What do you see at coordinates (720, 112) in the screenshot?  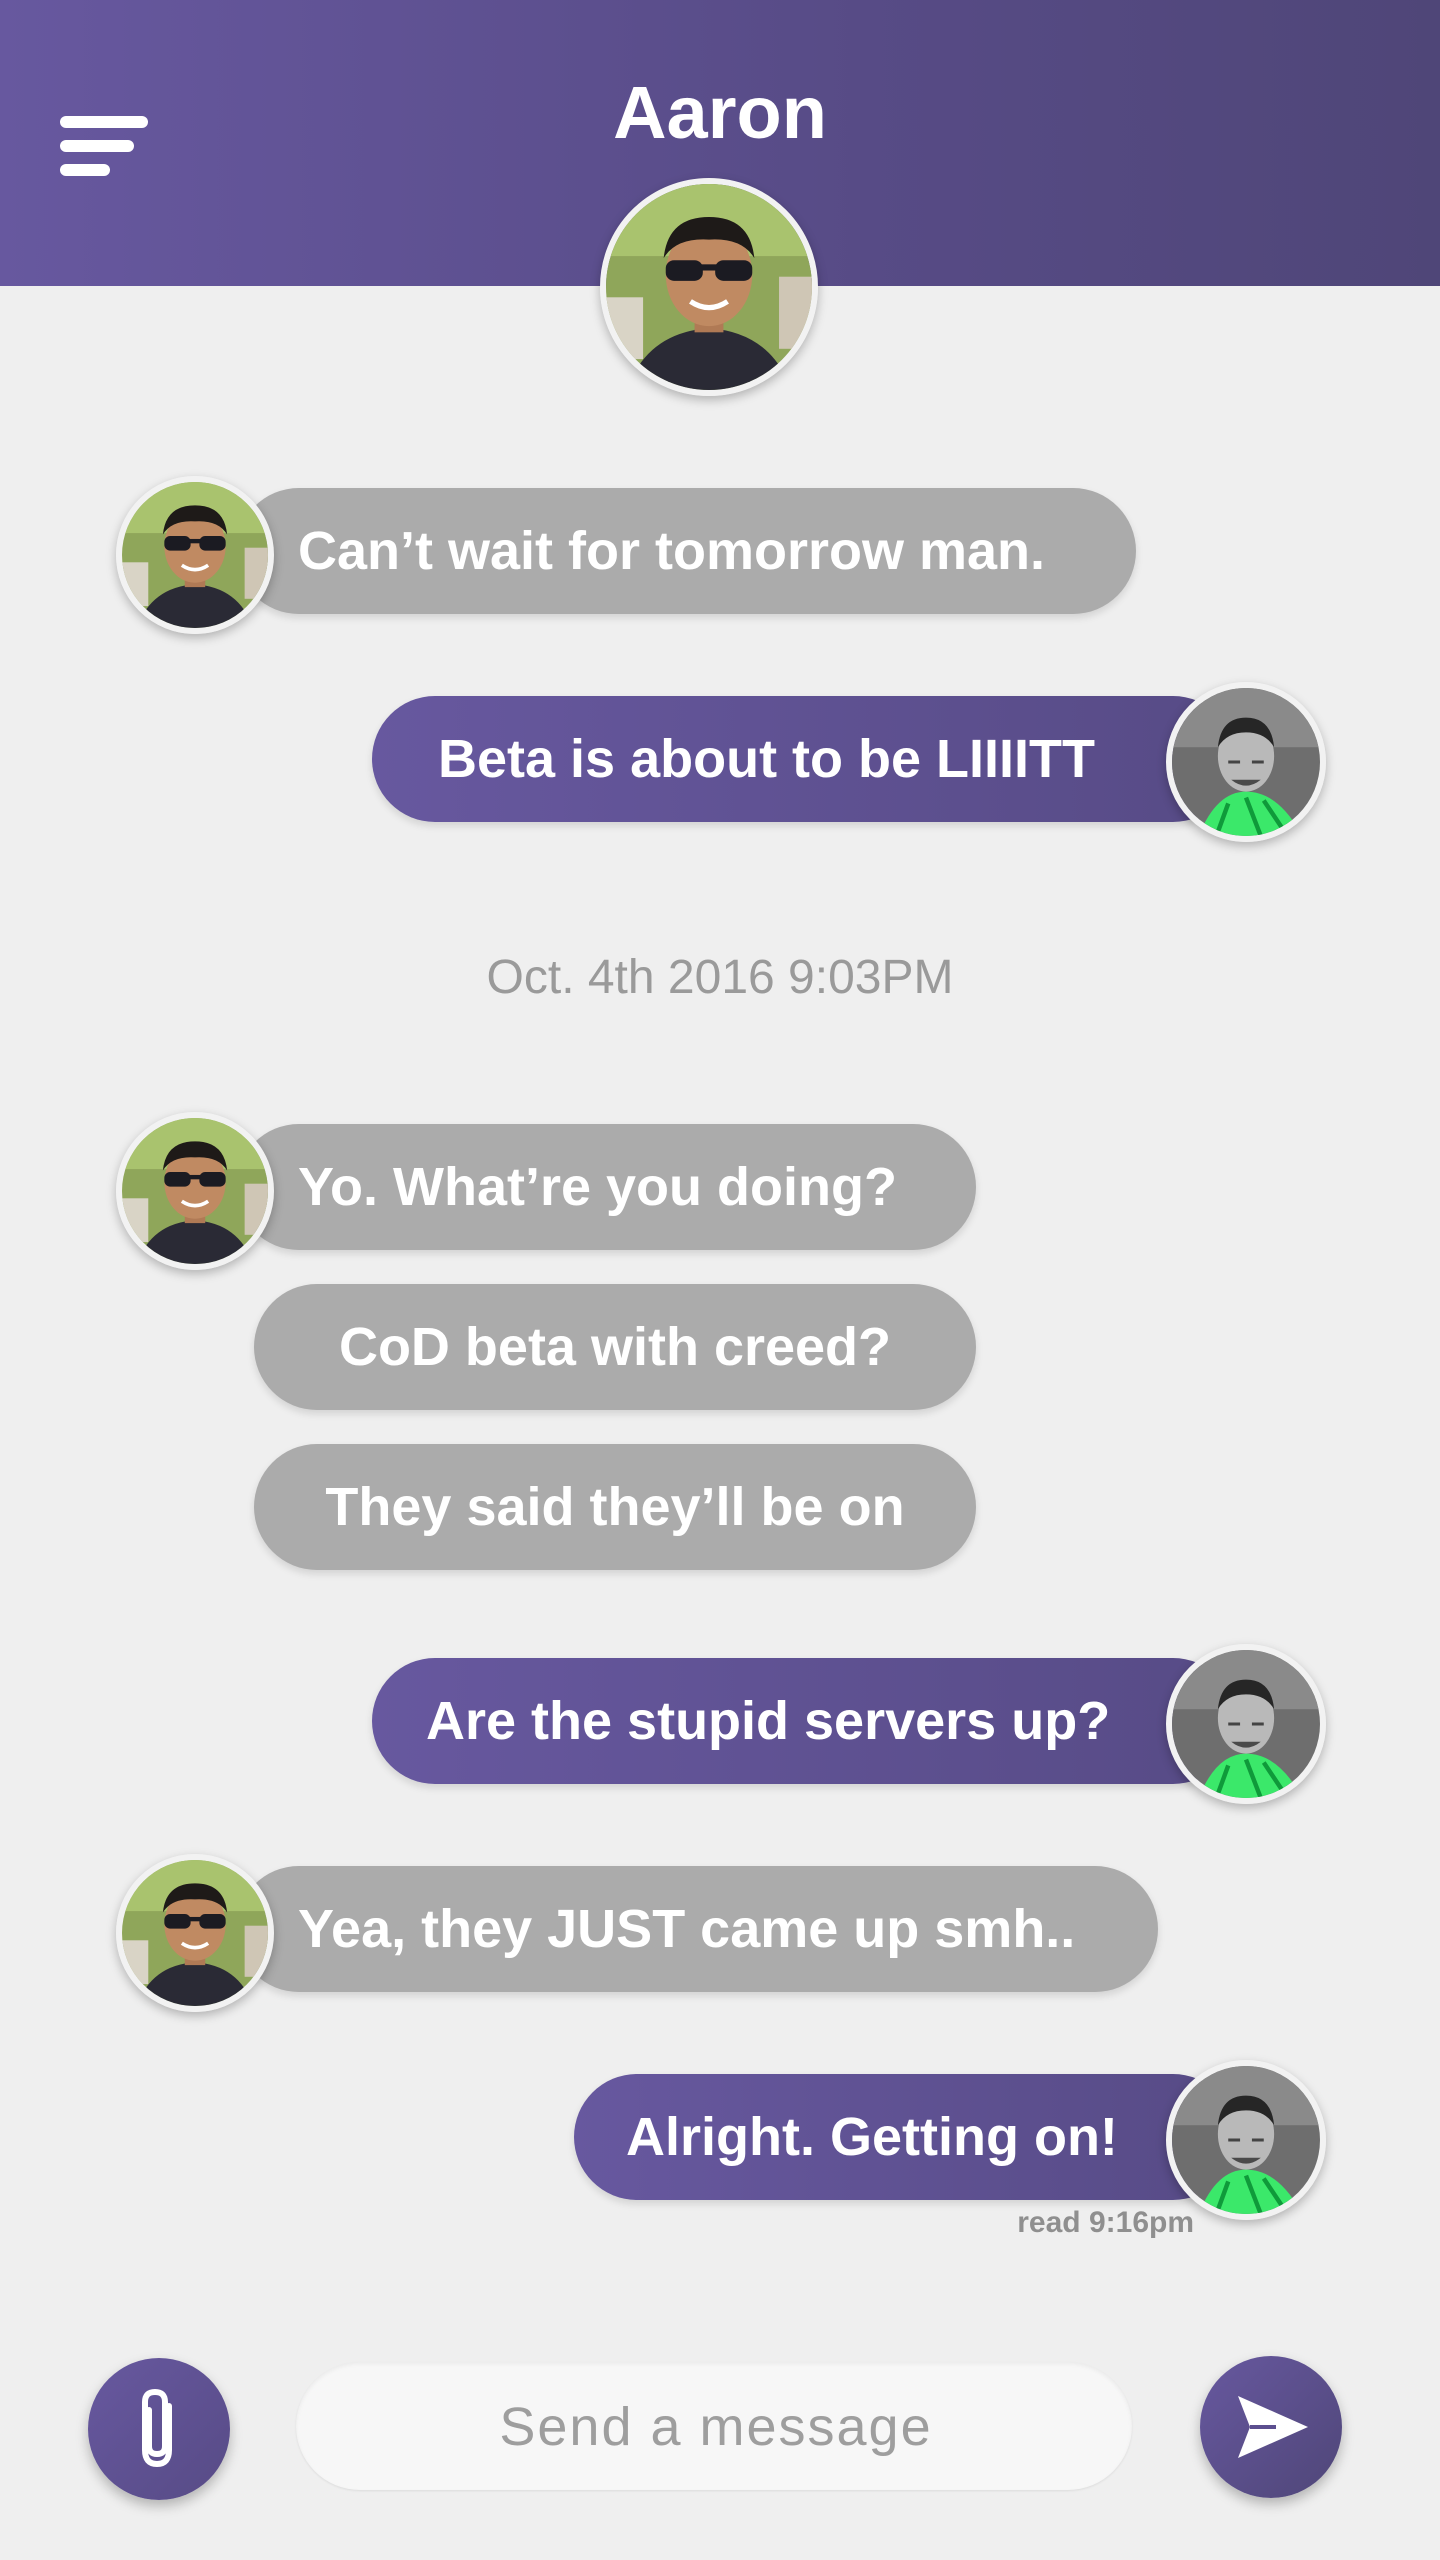 I see `conversation-title: Aaron` at bounding box center [720, 112].